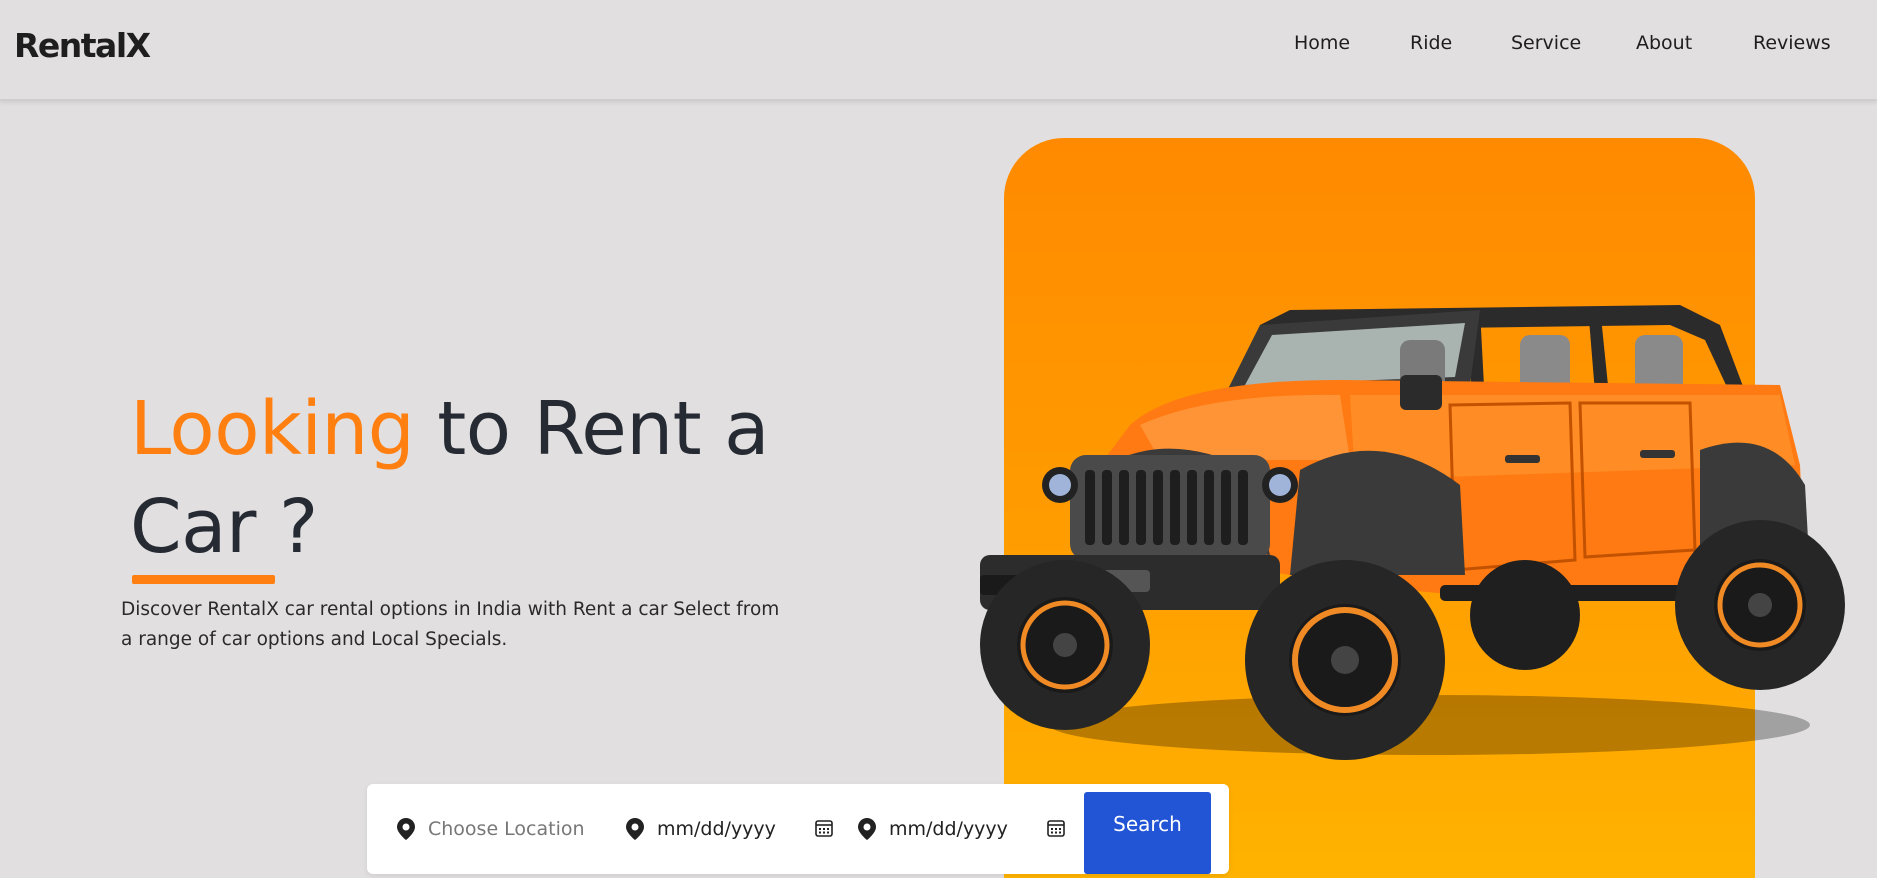  I want to click on brand-logo: RentalX, so click(82, 45).